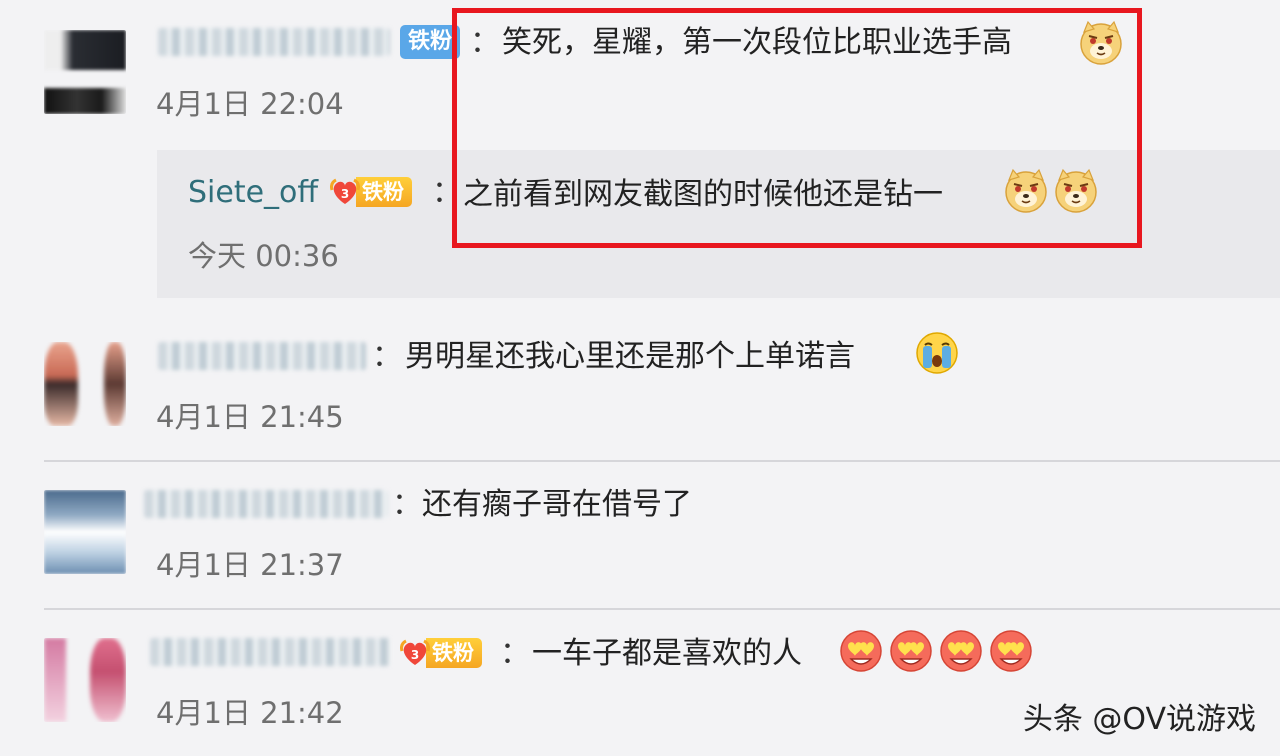  Describe the element at coordinates (250, 565) in the screenshot. I see `comment-timestamp: 4月1日 21:37` at that location.